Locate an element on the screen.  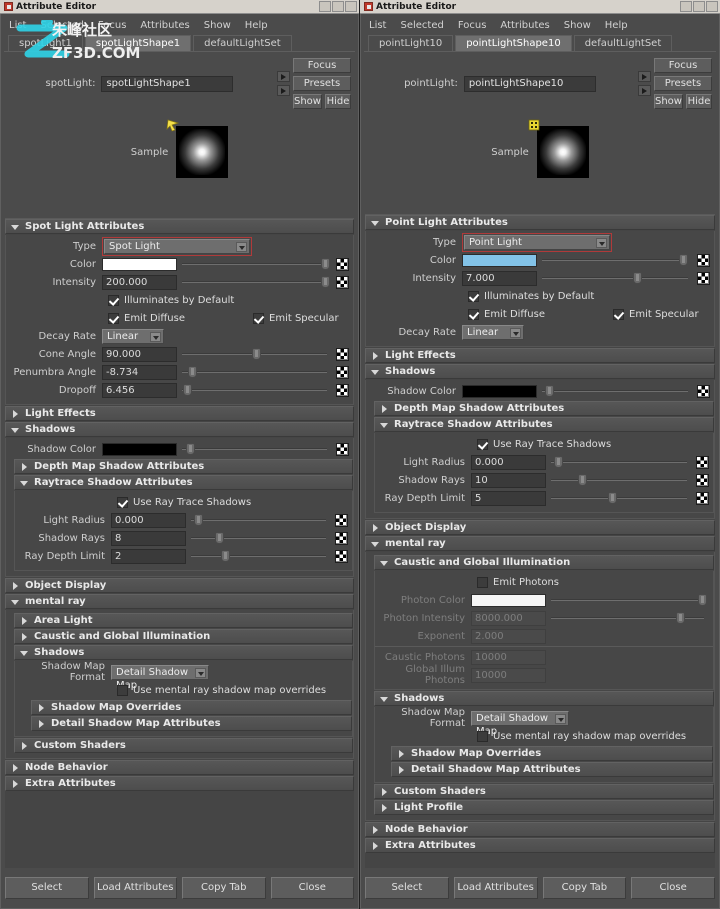
slider-w1-s0-r2 is located at coordinates (615, 278).